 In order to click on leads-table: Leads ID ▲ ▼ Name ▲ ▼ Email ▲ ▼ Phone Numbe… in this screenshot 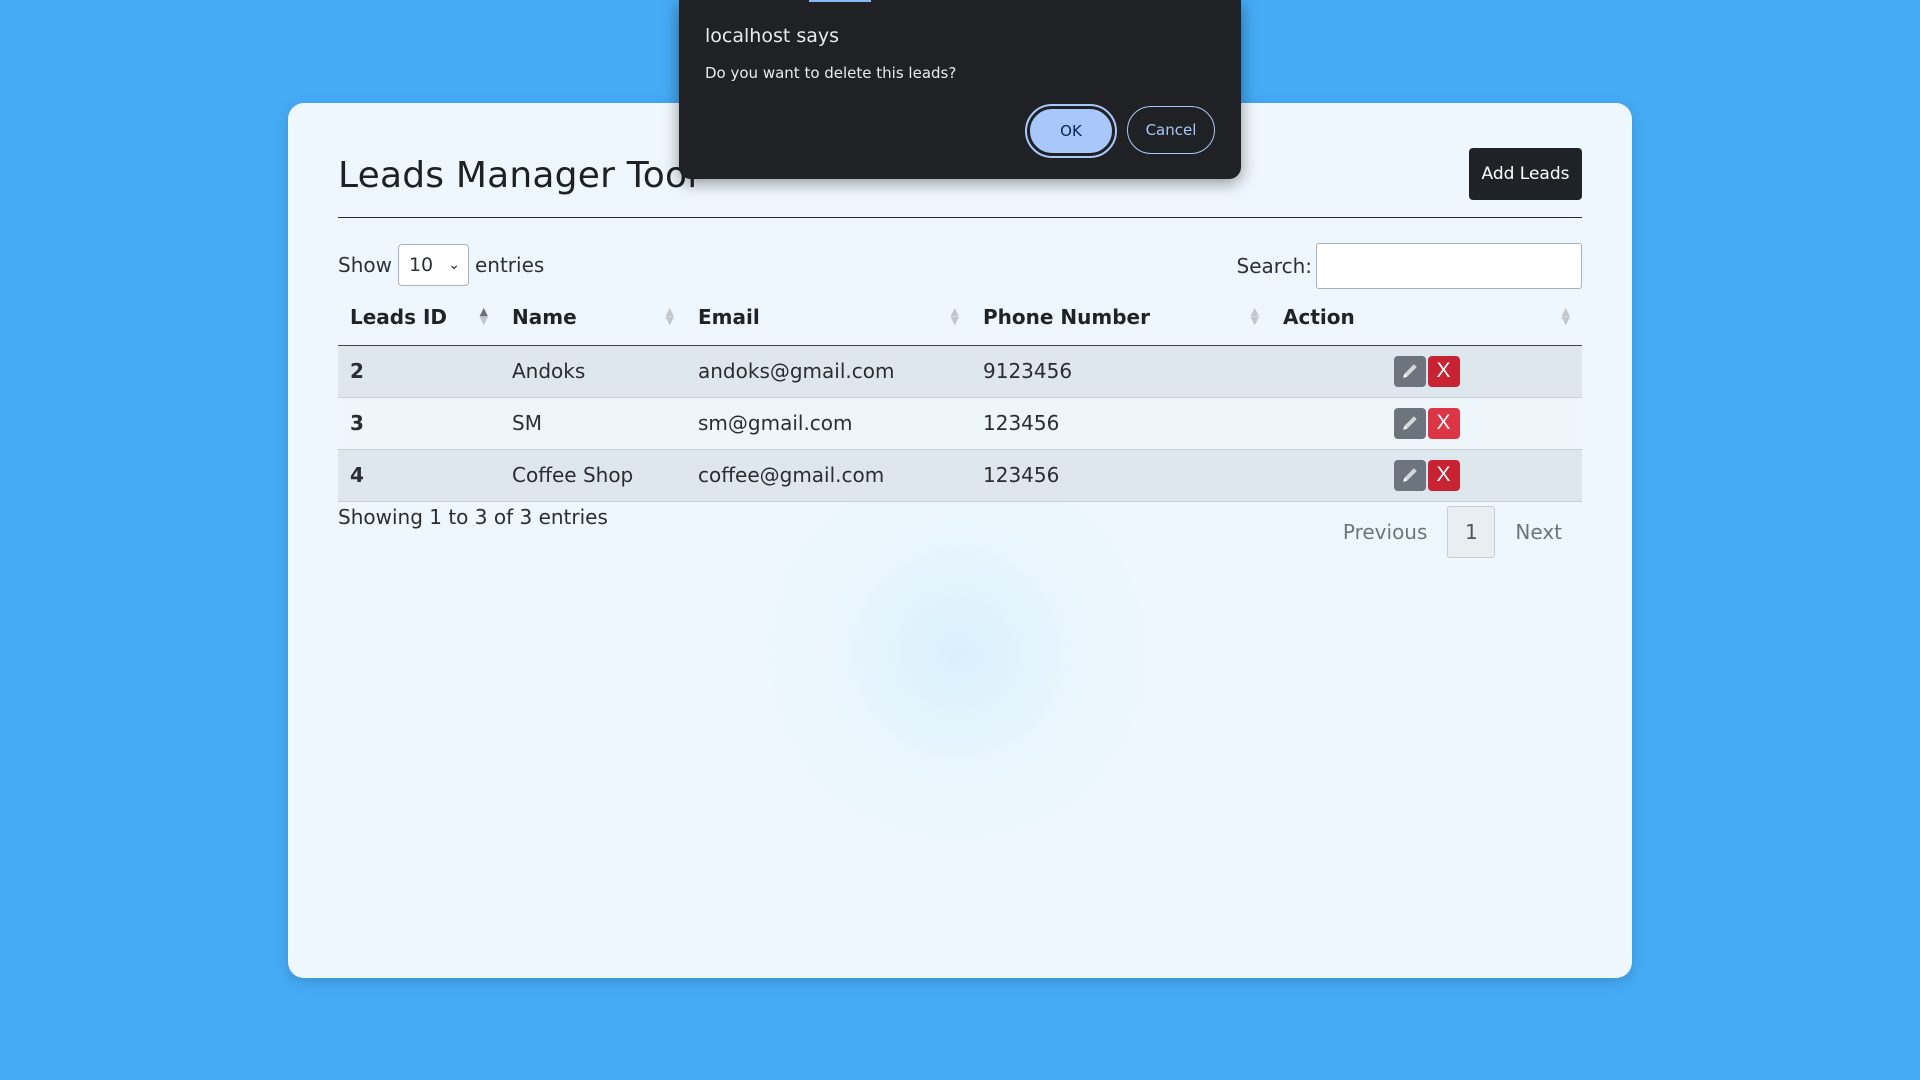, I will do `click(960, 396)`.